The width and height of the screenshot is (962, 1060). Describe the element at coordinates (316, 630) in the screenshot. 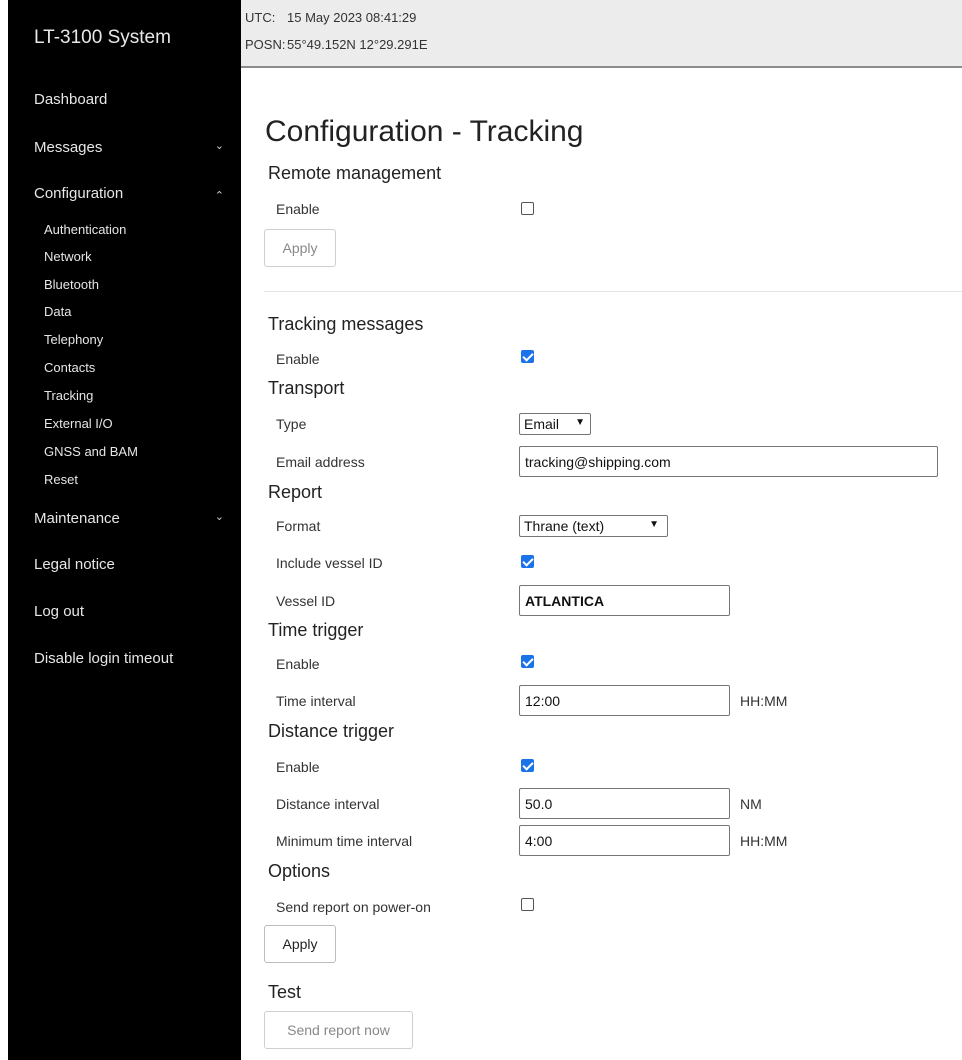

I see `section-time-trigger: Time trigger` at that location.